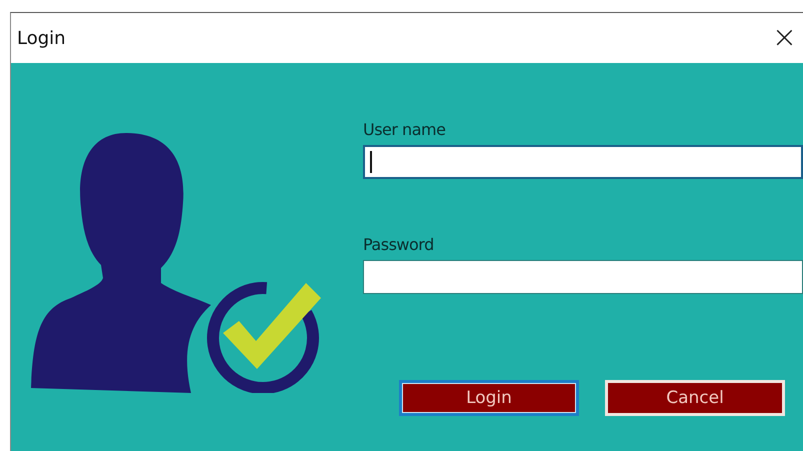 The image size is (803, 451). I want to click on field-label: User name, so click(404, 129).